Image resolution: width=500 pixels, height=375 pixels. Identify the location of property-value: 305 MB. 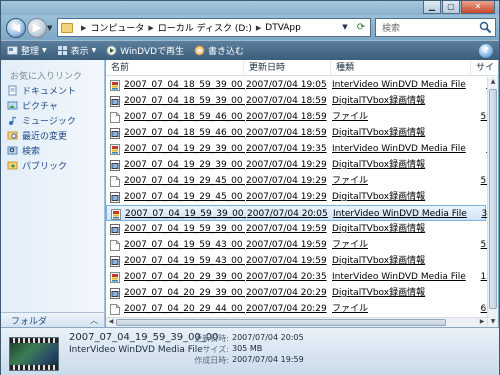
(247, 348).